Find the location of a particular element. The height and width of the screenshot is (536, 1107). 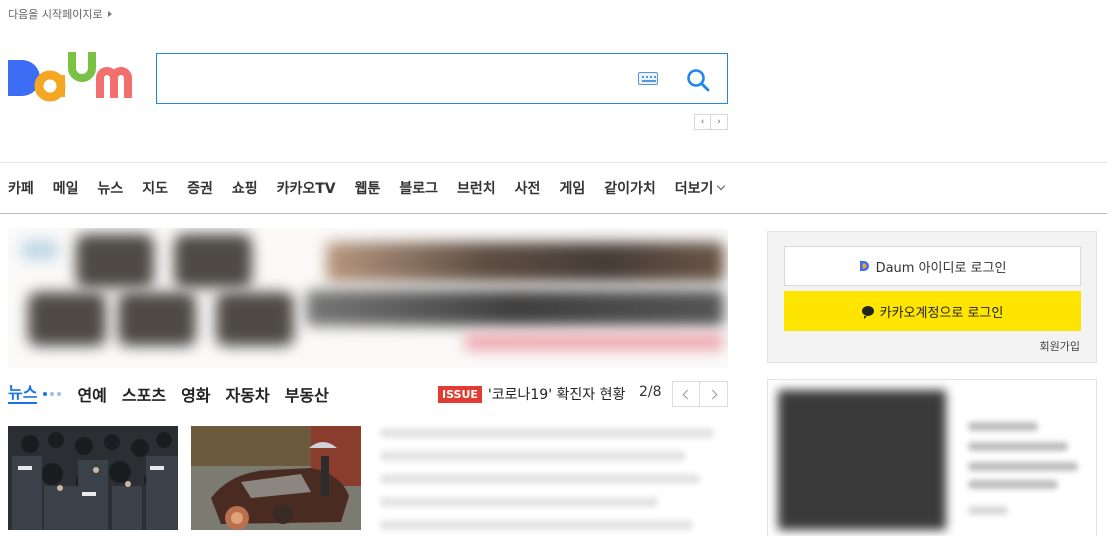

issue-badge: ISSUE is located at coordinates (460, 394).